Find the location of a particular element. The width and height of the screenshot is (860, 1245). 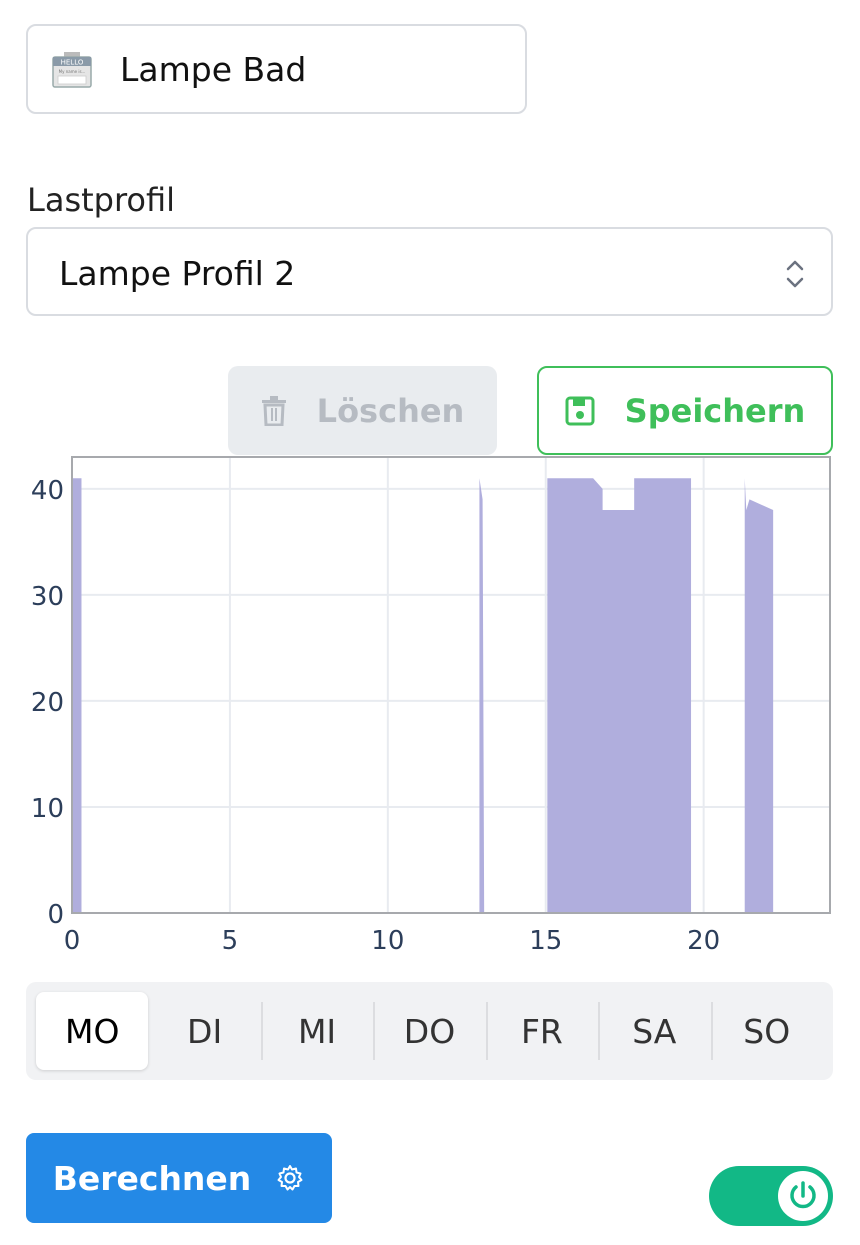

tab-fr: FR is located at coordinates (541, 1031).